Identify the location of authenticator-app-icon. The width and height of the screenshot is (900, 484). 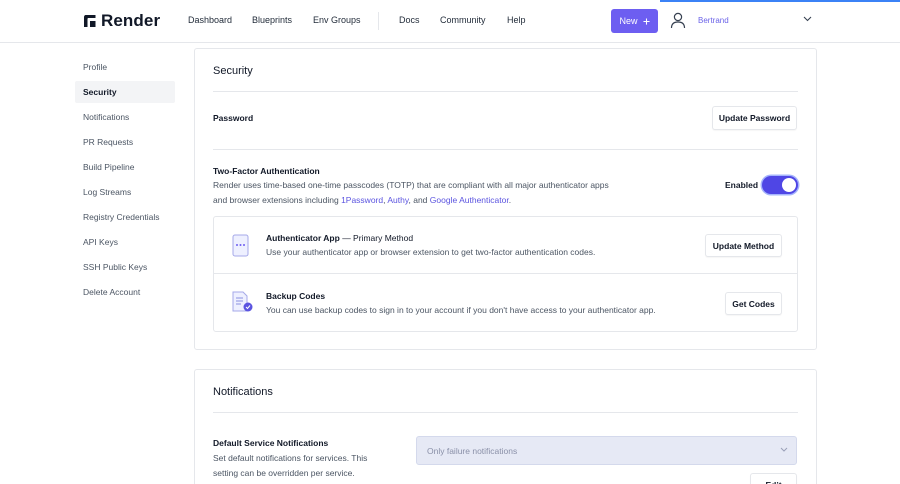
(240, 245).